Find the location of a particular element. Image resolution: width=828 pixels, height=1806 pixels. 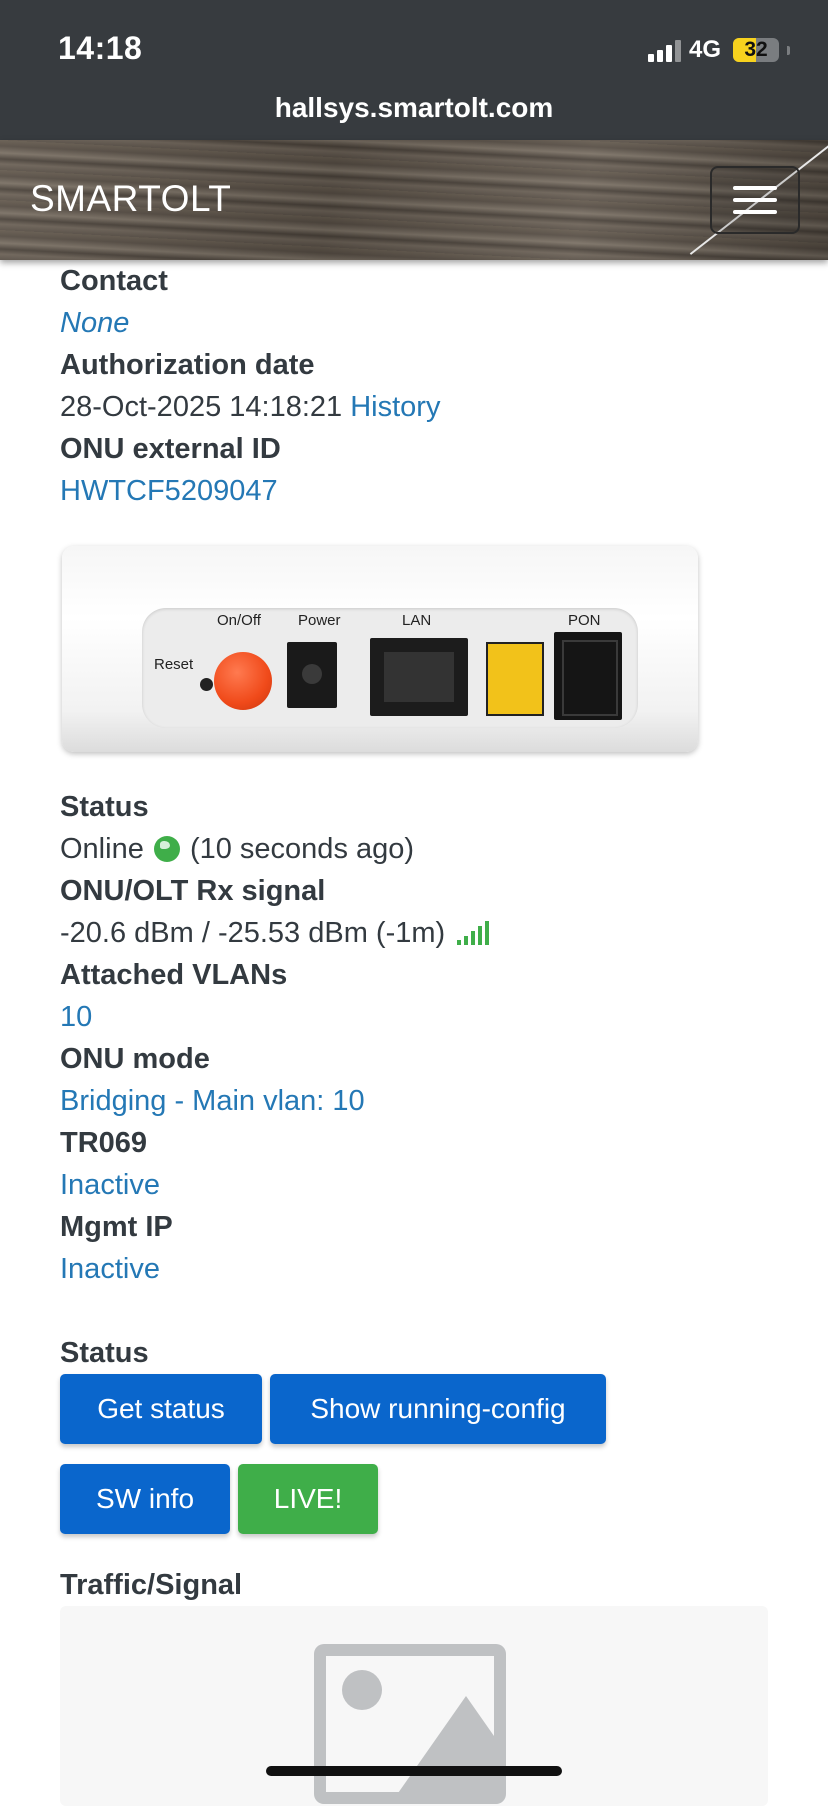

onu-device-image: On/Off Power LAN PON Reset is located at coordinates (380, 649).